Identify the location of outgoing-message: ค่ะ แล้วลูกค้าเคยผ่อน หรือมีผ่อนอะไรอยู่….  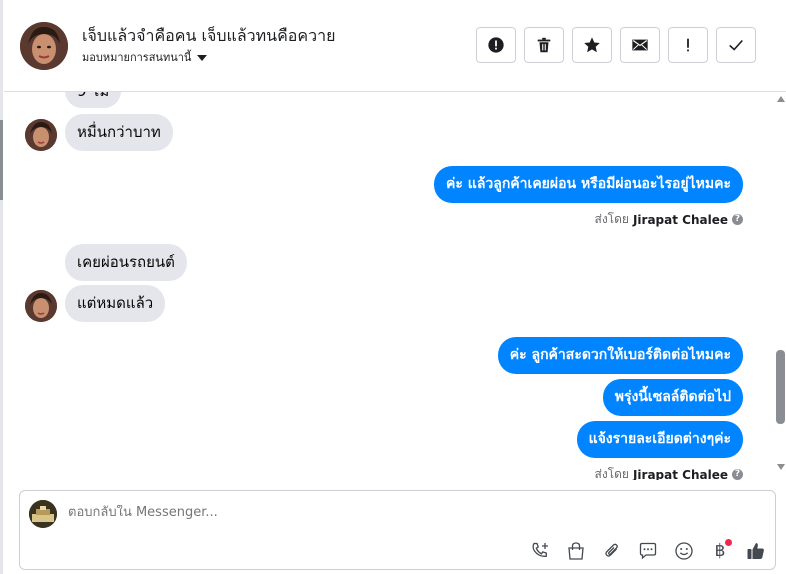
(588, 184).